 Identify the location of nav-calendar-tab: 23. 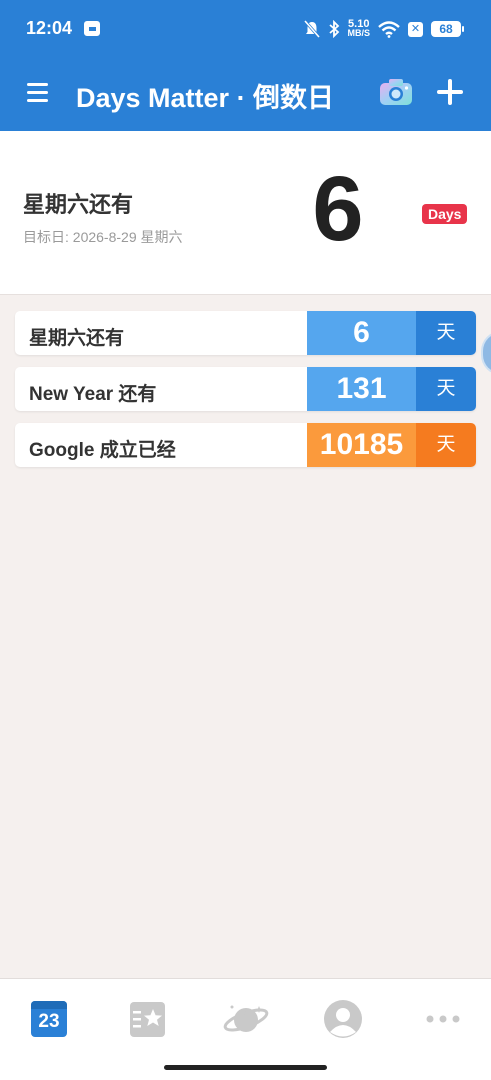
(49, 1019).